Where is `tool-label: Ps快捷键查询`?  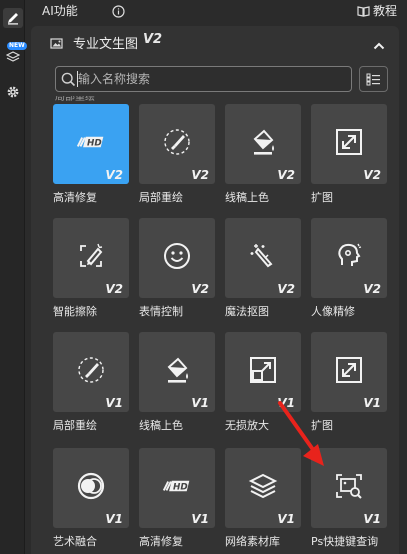 tool-label: Ps快捷键查询 is located at coordinates (347, 541).